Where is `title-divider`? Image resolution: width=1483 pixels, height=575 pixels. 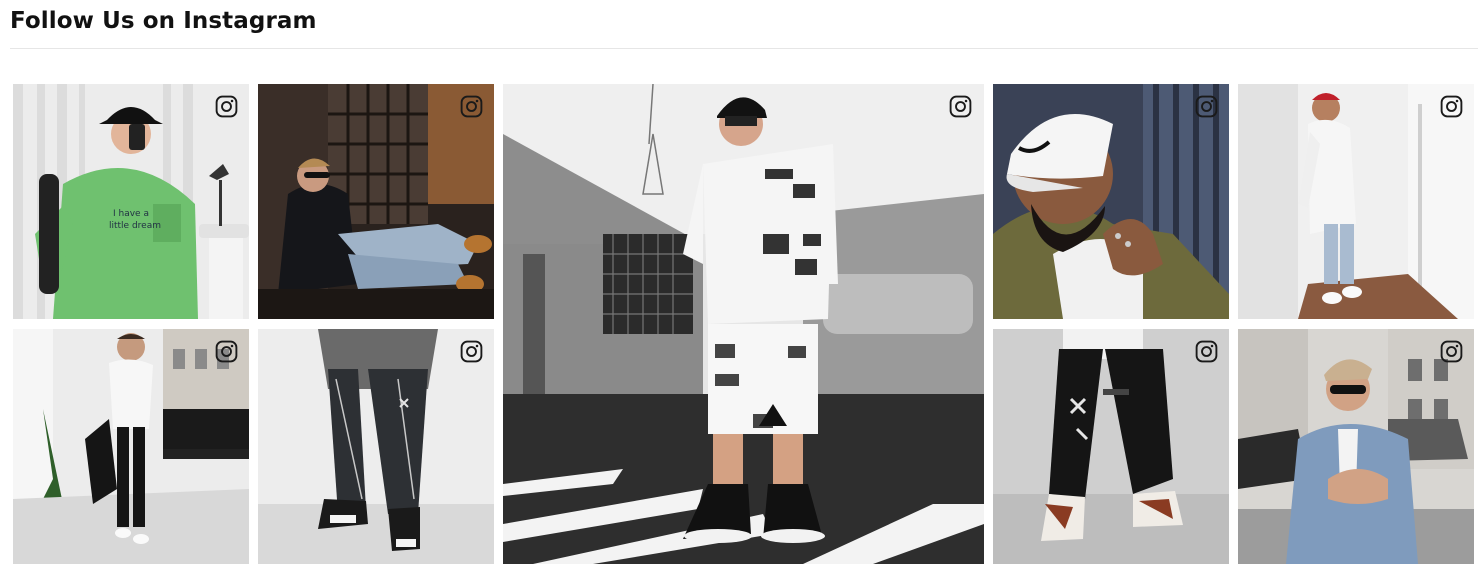 title-divider is located at coordinates (744, 48).